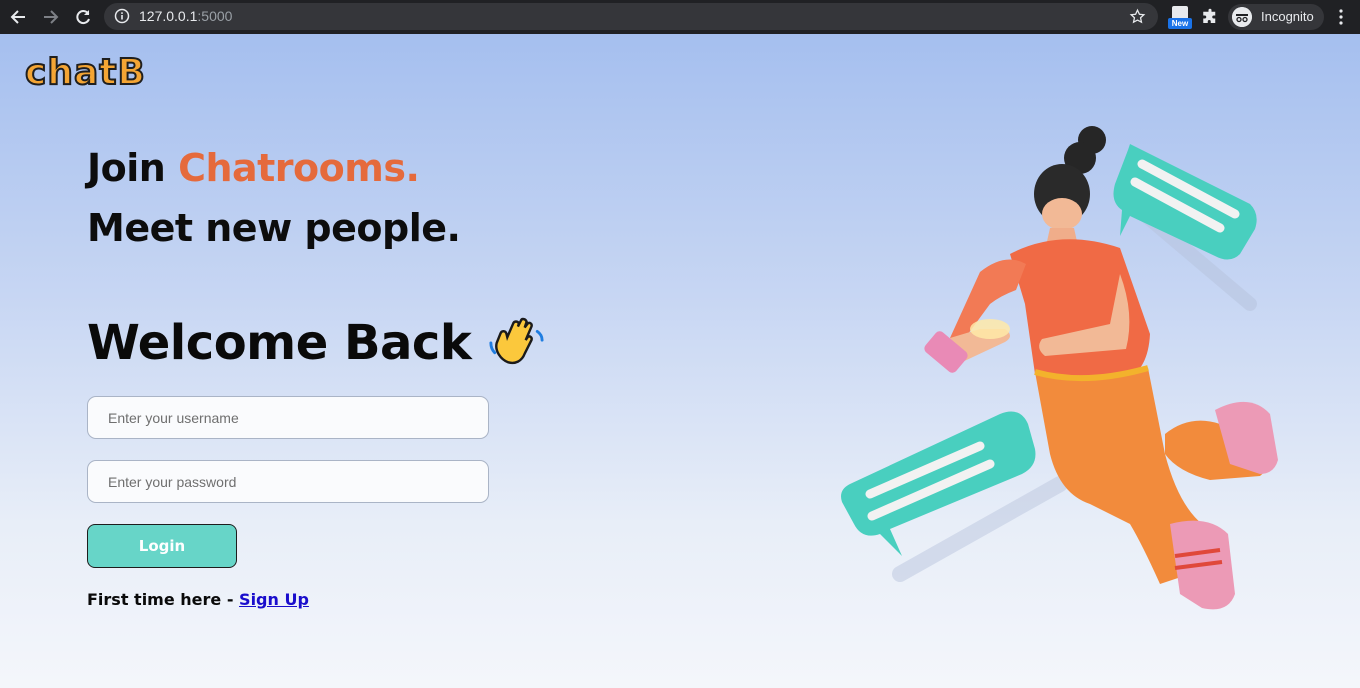 Image resolution: width=1360 pixels, height=688 pixels. Describe the element at coordinates (288, 417) in the screenshot. I see `username-input` at that location.